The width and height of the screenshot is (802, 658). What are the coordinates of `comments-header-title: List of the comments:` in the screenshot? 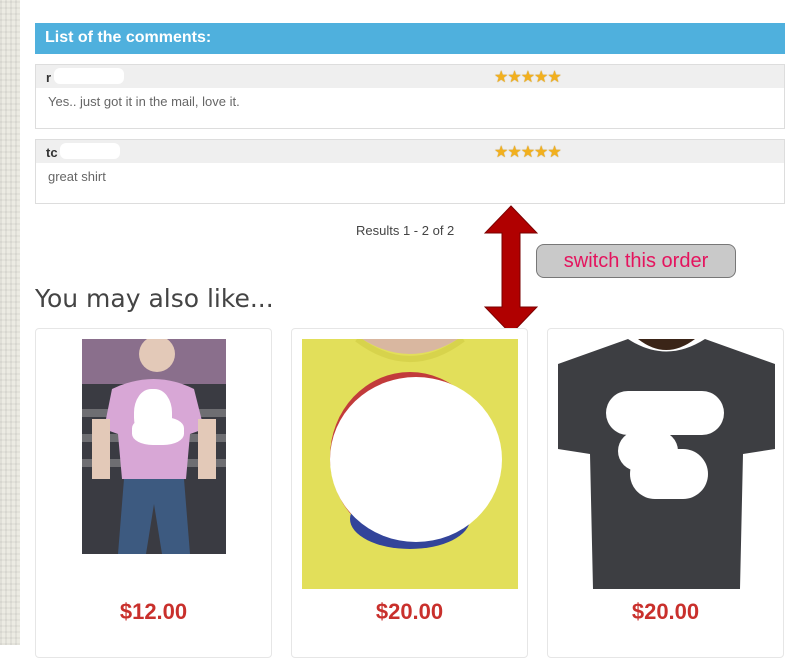 It's located at (128, 37).